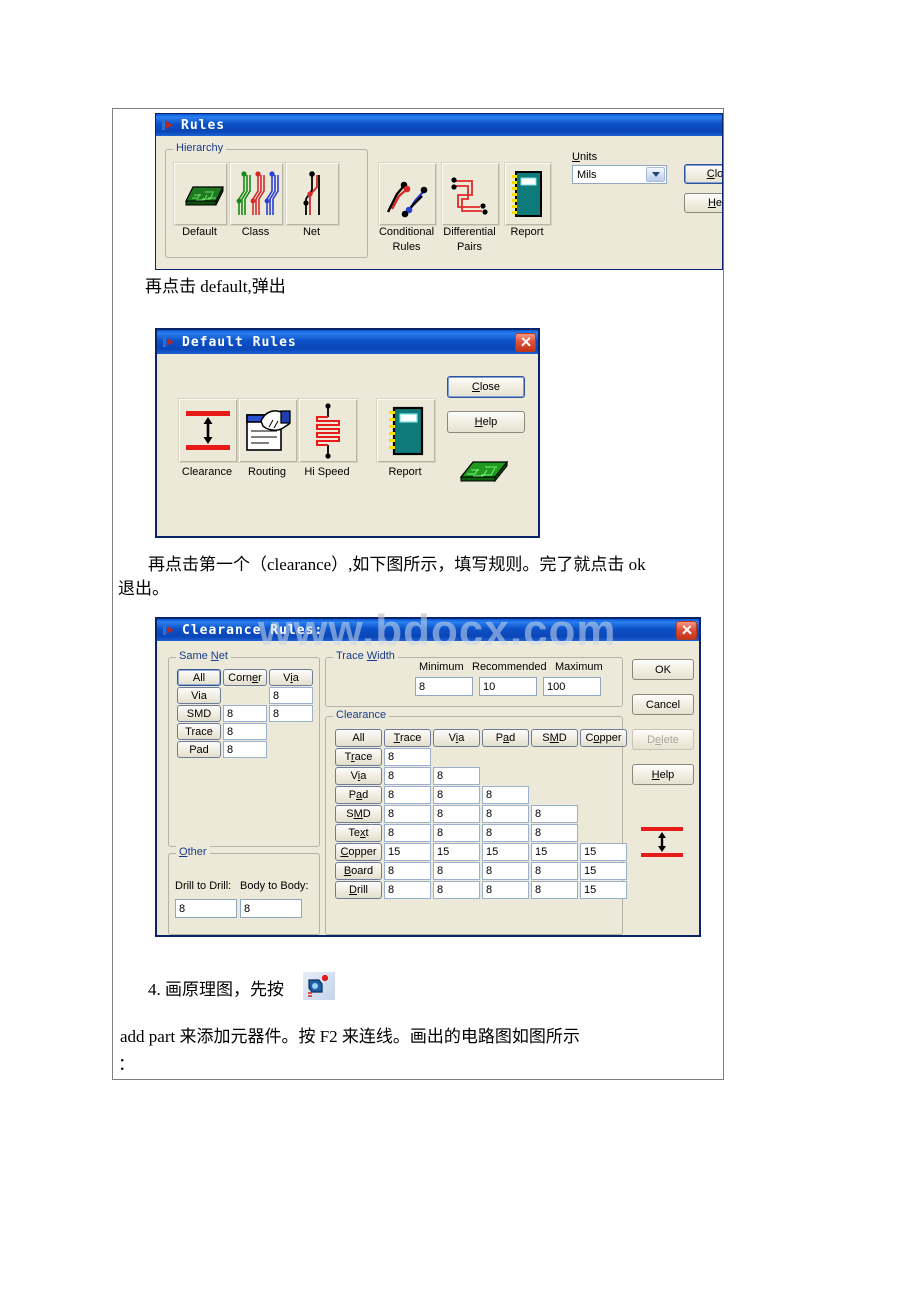 Image resolution: width=920 pixels, height=1302 pixels. I want to click on same-net-header-all: All, so click(199, 677).